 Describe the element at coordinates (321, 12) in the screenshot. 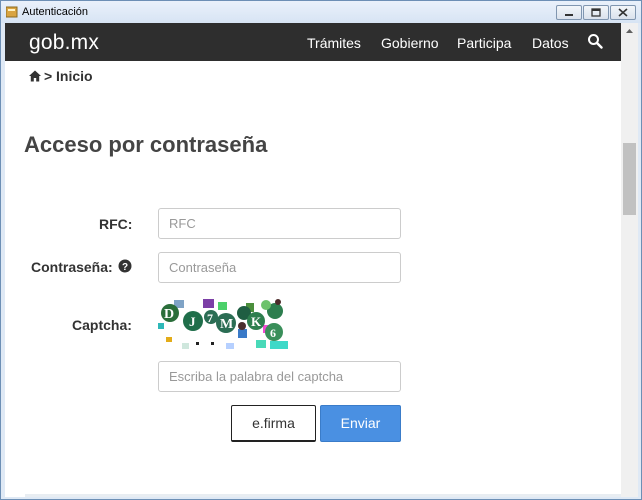

I see `title-bar: Autenticación` at that location.